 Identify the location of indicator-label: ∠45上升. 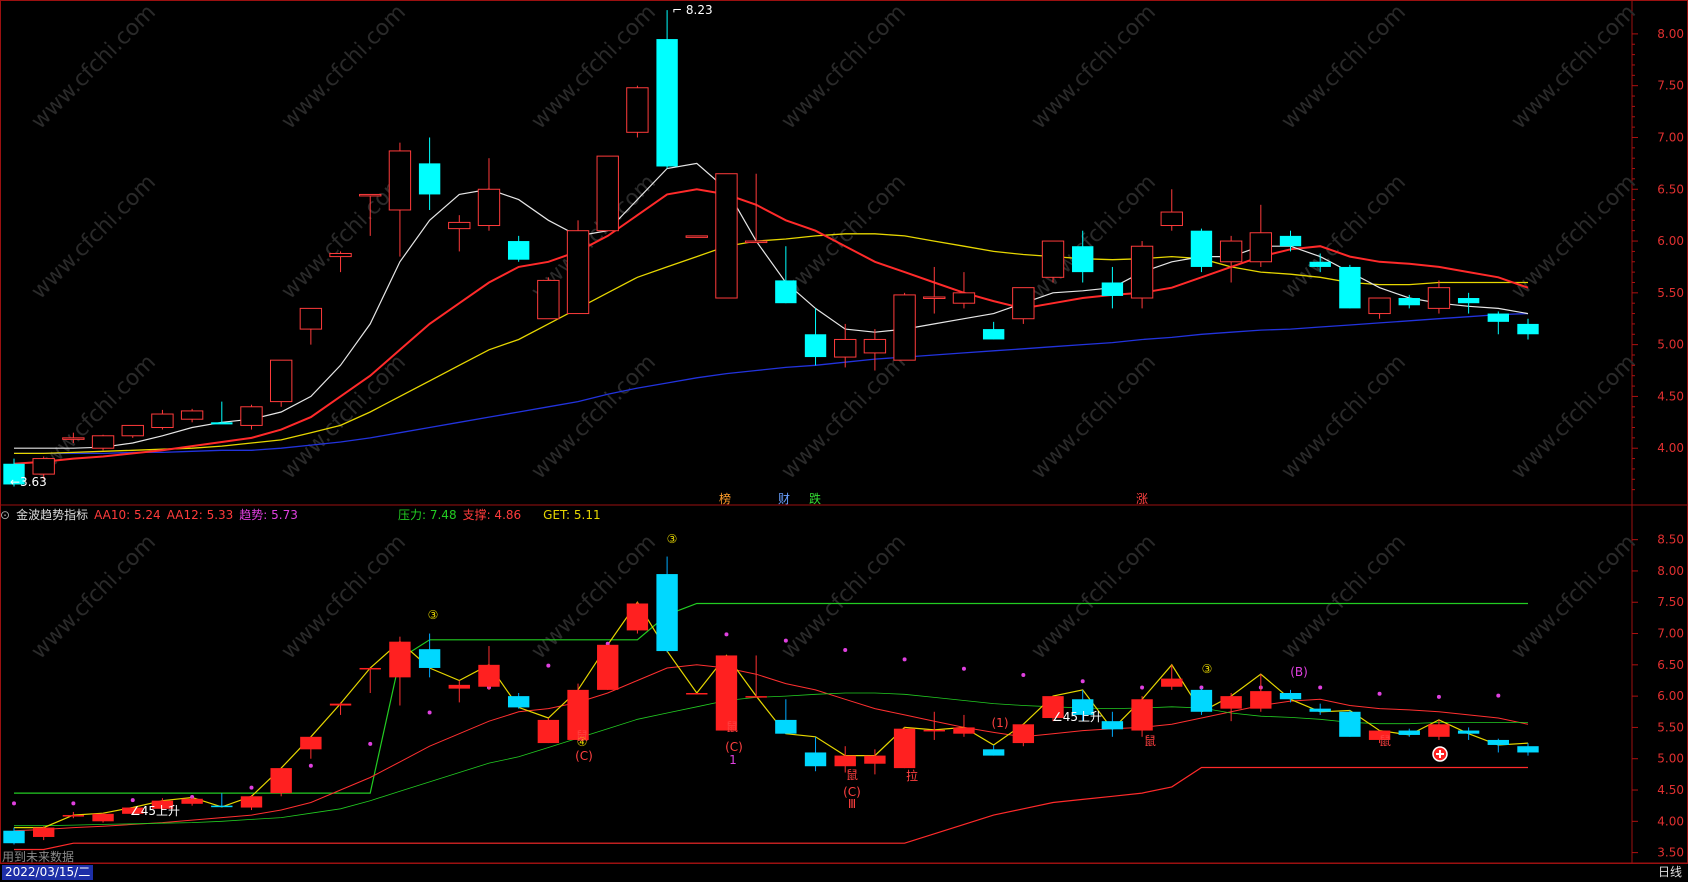
(1077, 717).